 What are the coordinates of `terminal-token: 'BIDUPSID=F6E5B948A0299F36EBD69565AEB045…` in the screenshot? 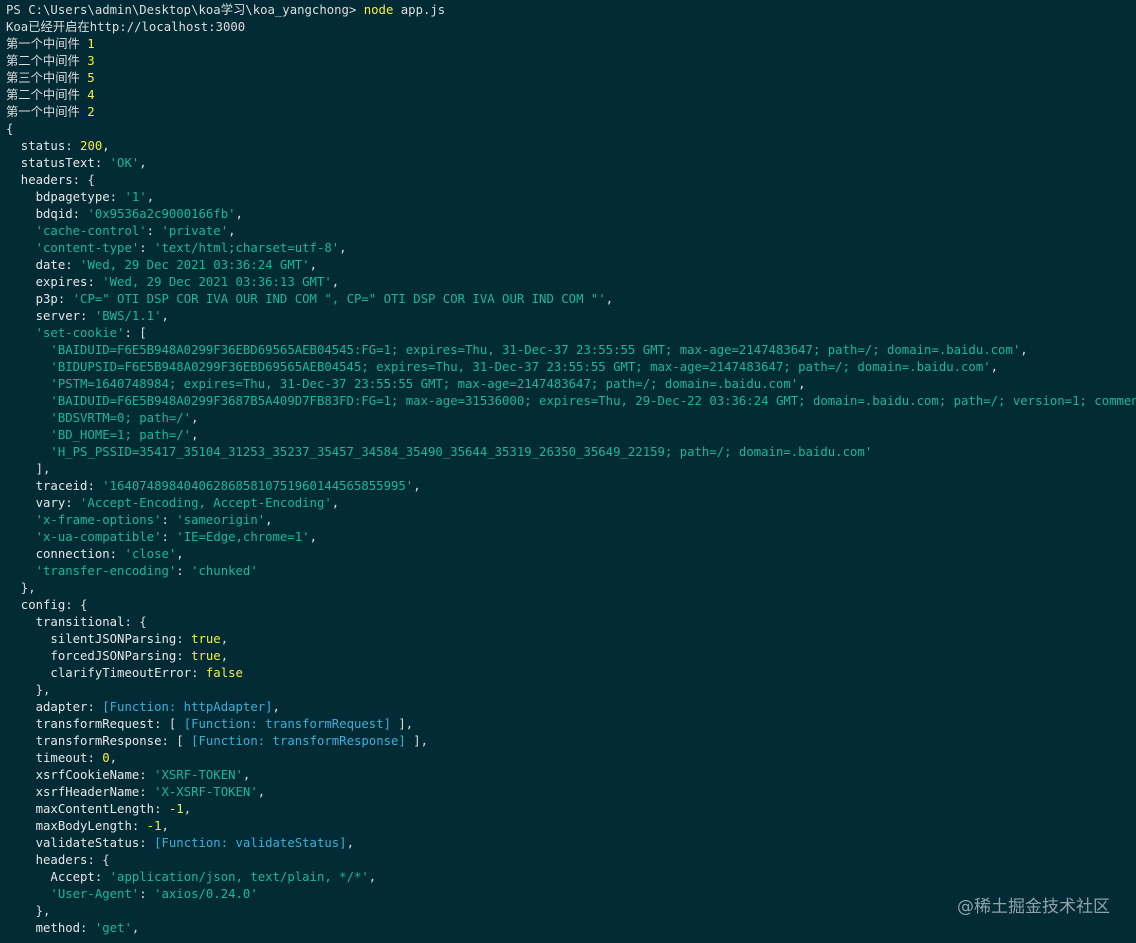 It's located at (498, 367).